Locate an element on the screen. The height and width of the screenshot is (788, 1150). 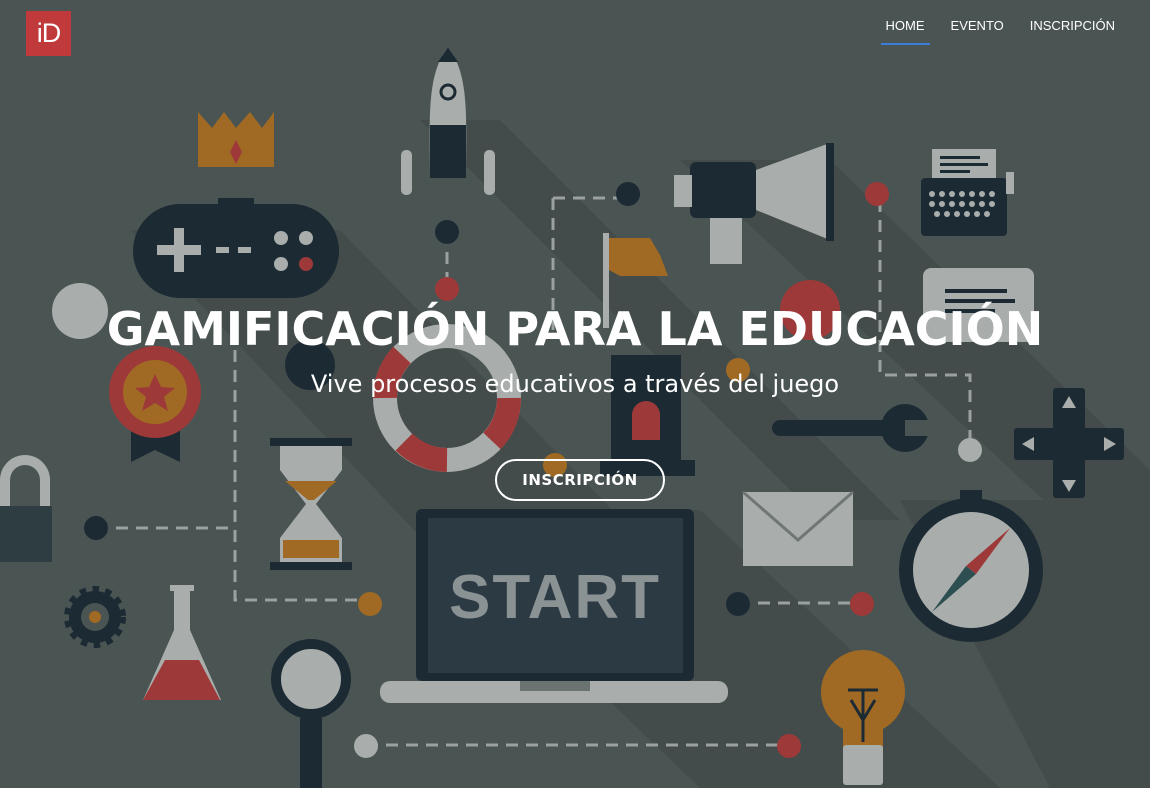
nav-inscripcion: INSCRIPCIÓN is located at coordinates (1072, 22).